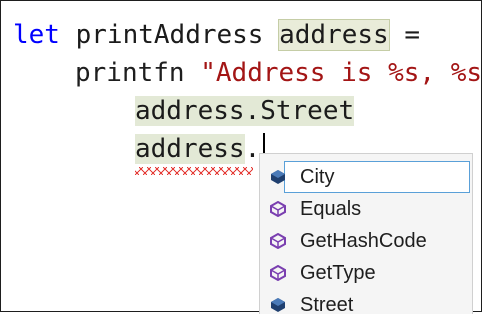  What do you see at coordinates (327, 304) in the screenshot?
I see `completion-label: Street` at bounding box center [327, 304].